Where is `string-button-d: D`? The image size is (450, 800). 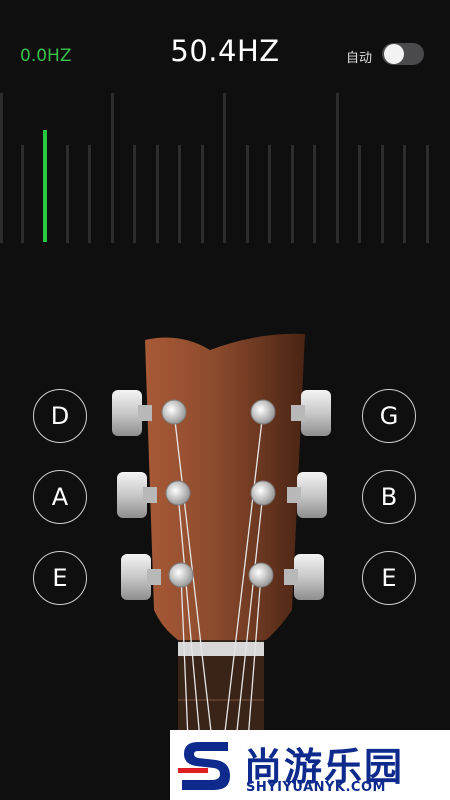
string-button-d: D is located at coordinates (60, 416).